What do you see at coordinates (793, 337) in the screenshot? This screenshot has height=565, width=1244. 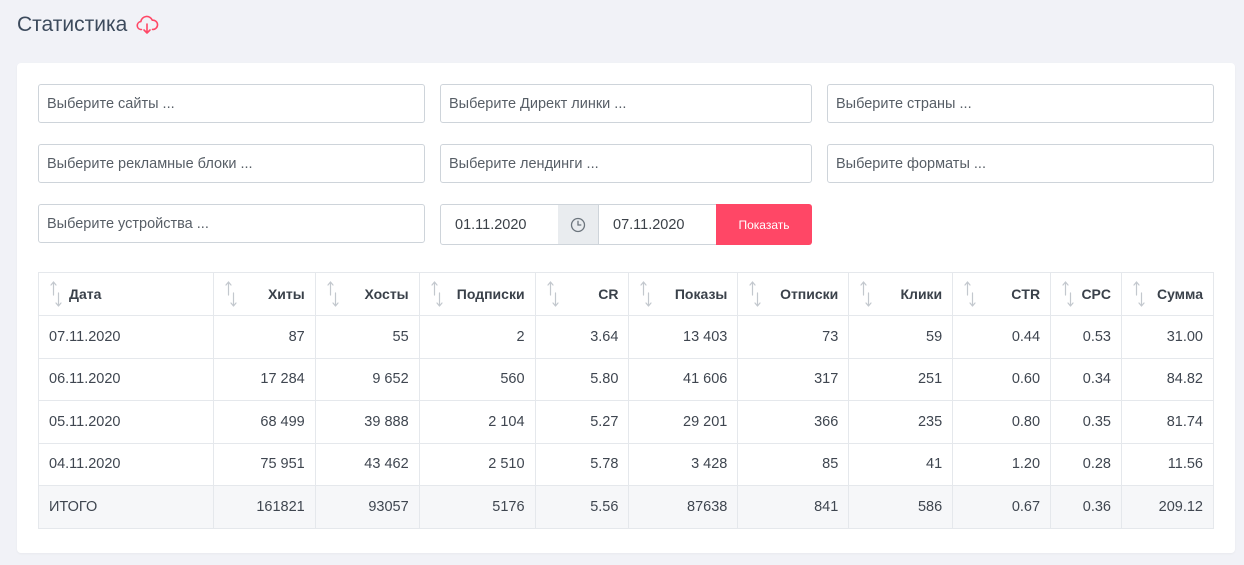 I see `table-cell: 73` at bounding box center [793, 337].